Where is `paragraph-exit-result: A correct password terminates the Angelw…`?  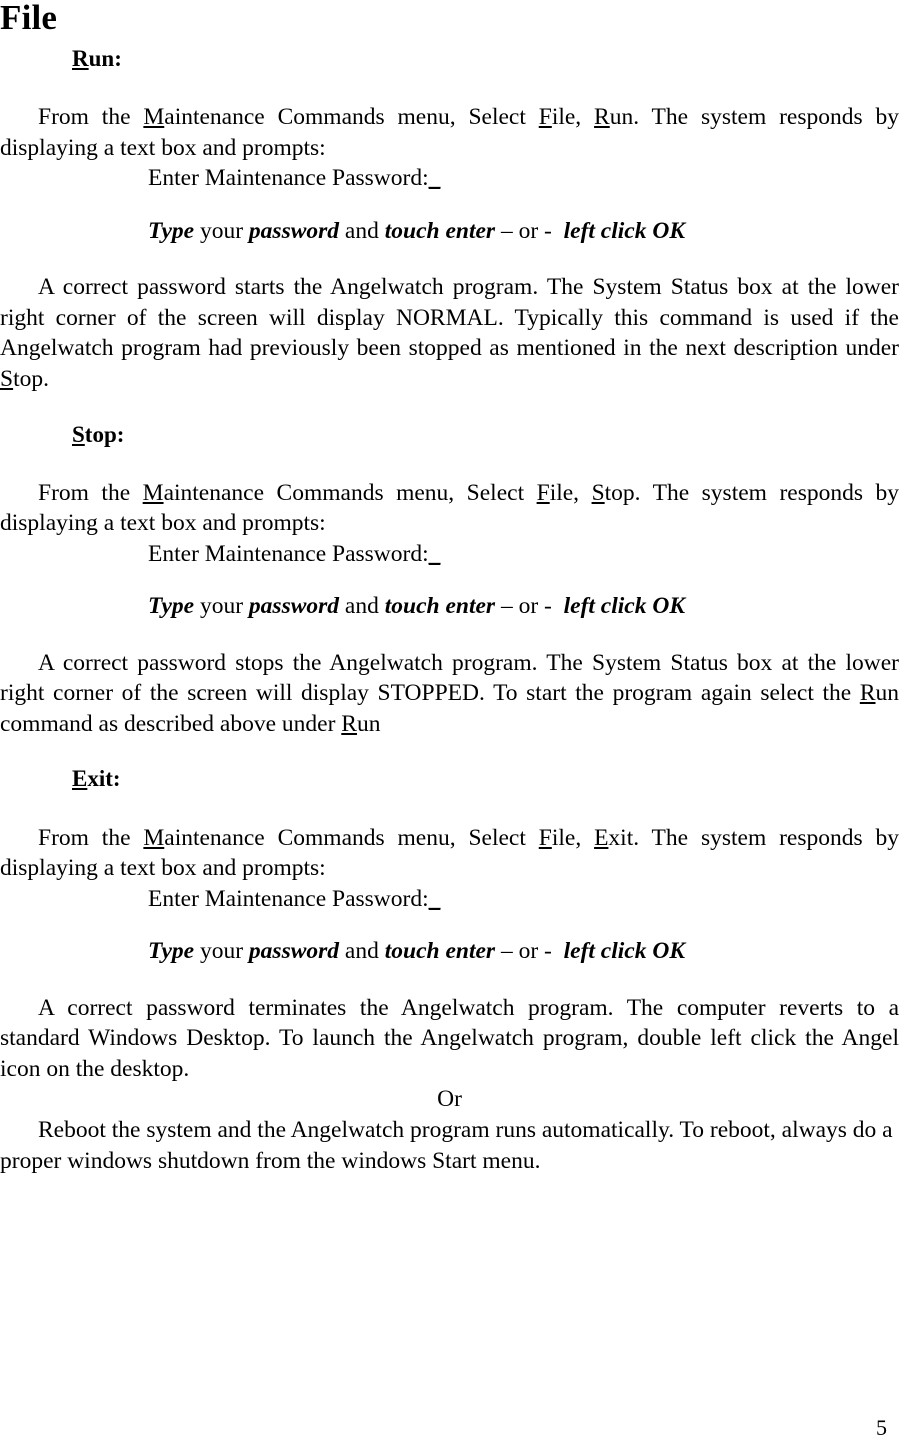 paragraph-exit-result: A correct password terminates the Angelw… is located at coordinates (449, 1038).